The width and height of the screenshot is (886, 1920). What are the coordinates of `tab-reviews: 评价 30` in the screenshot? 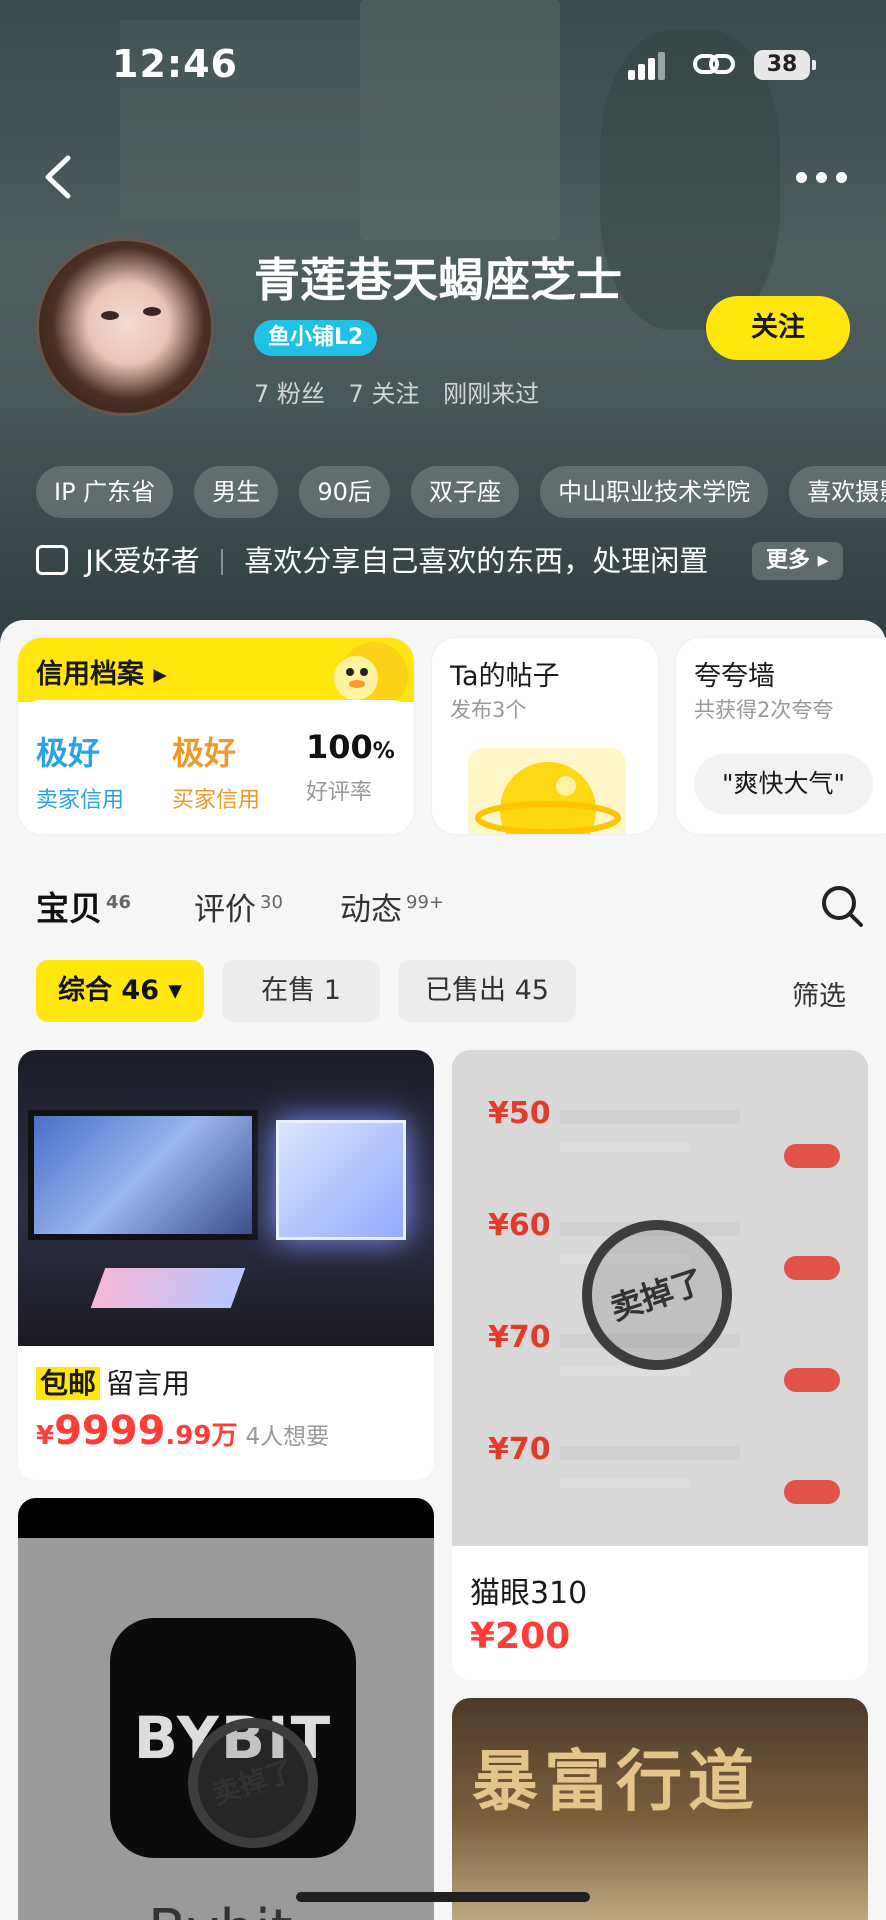 It's located at (238, 906).